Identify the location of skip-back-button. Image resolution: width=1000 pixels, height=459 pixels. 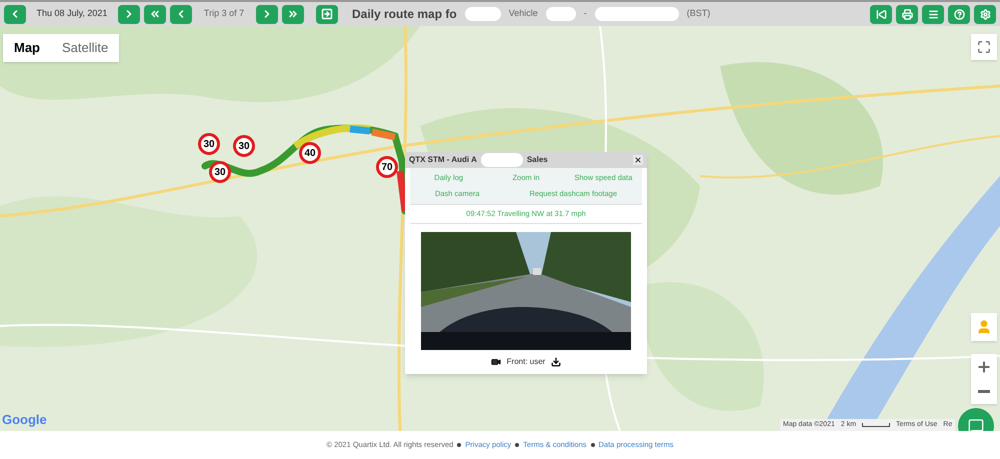
(881, 14).